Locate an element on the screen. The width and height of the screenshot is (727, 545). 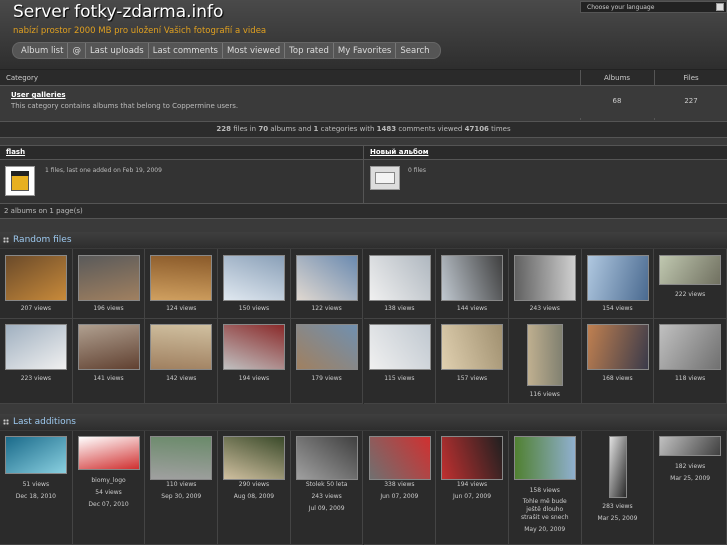
thumbnail-cell: 150 views is located at coordinates (254, 284).